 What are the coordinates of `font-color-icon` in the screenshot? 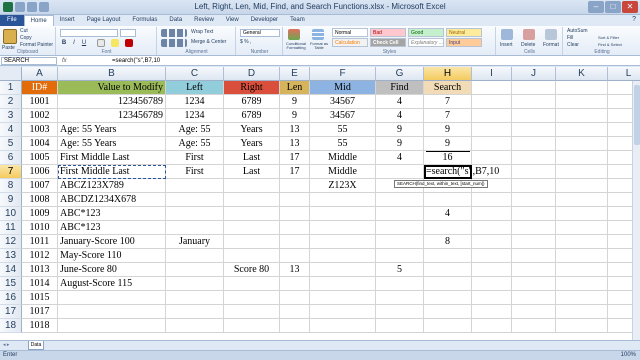 It's located at (129, 43).